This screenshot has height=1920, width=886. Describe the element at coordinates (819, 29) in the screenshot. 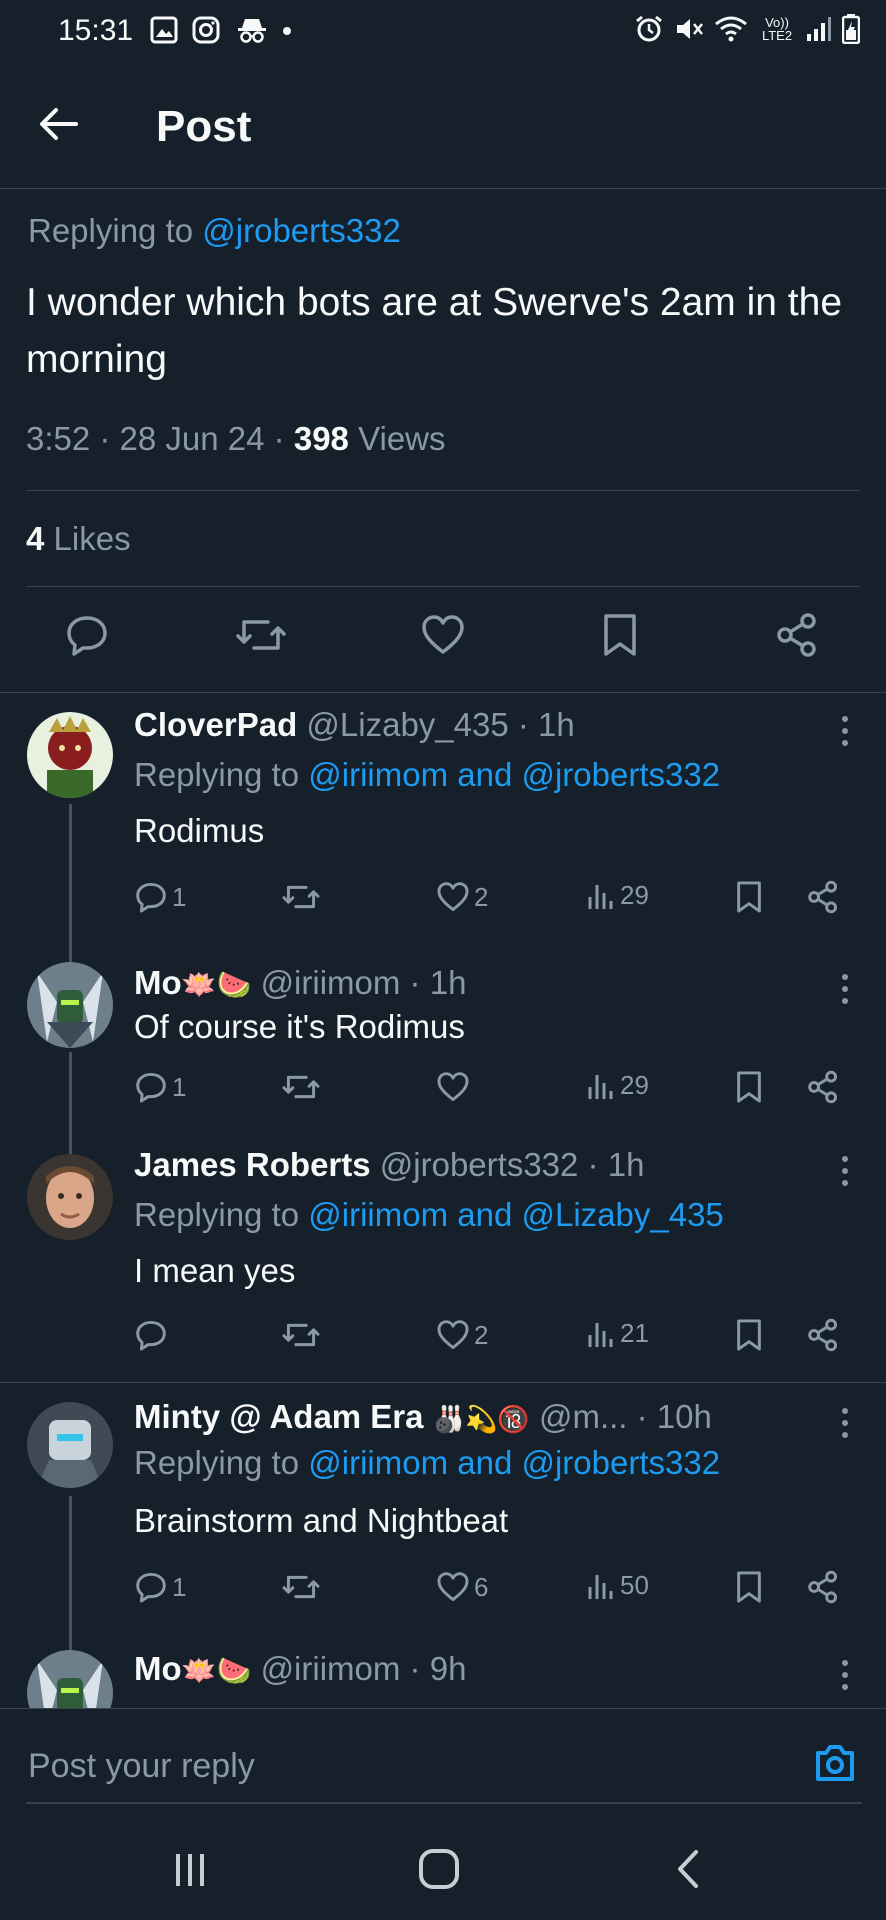

I see `signal-icon` at that location.